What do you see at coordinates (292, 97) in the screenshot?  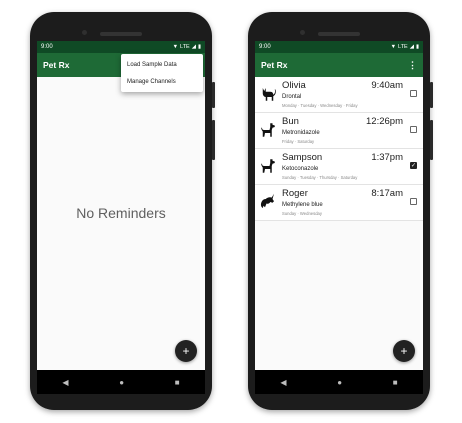 I see `medication-name: Drontal` at bounding box center [292, 97].